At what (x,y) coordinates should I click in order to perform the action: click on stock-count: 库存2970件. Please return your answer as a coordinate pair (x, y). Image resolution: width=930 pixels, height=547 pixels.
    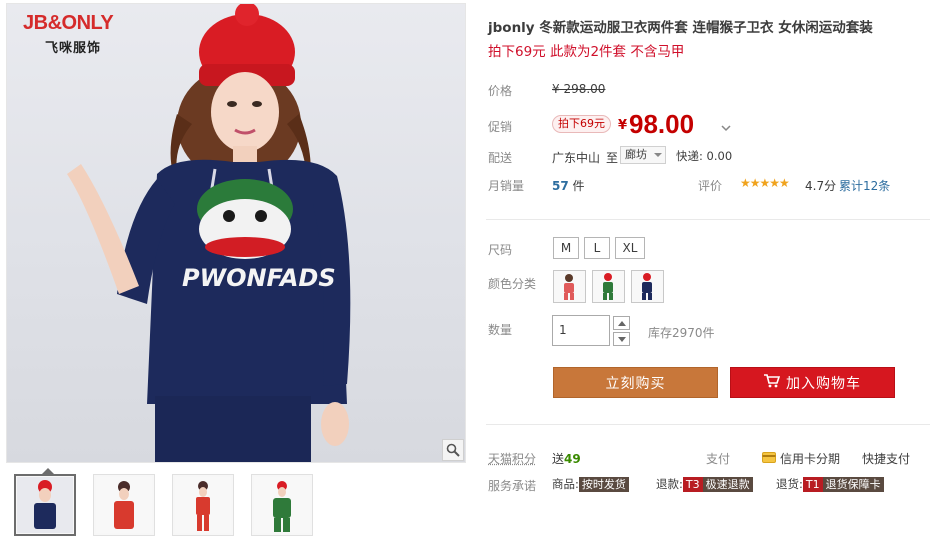
    Looking at the image, I should click on (681, 333).